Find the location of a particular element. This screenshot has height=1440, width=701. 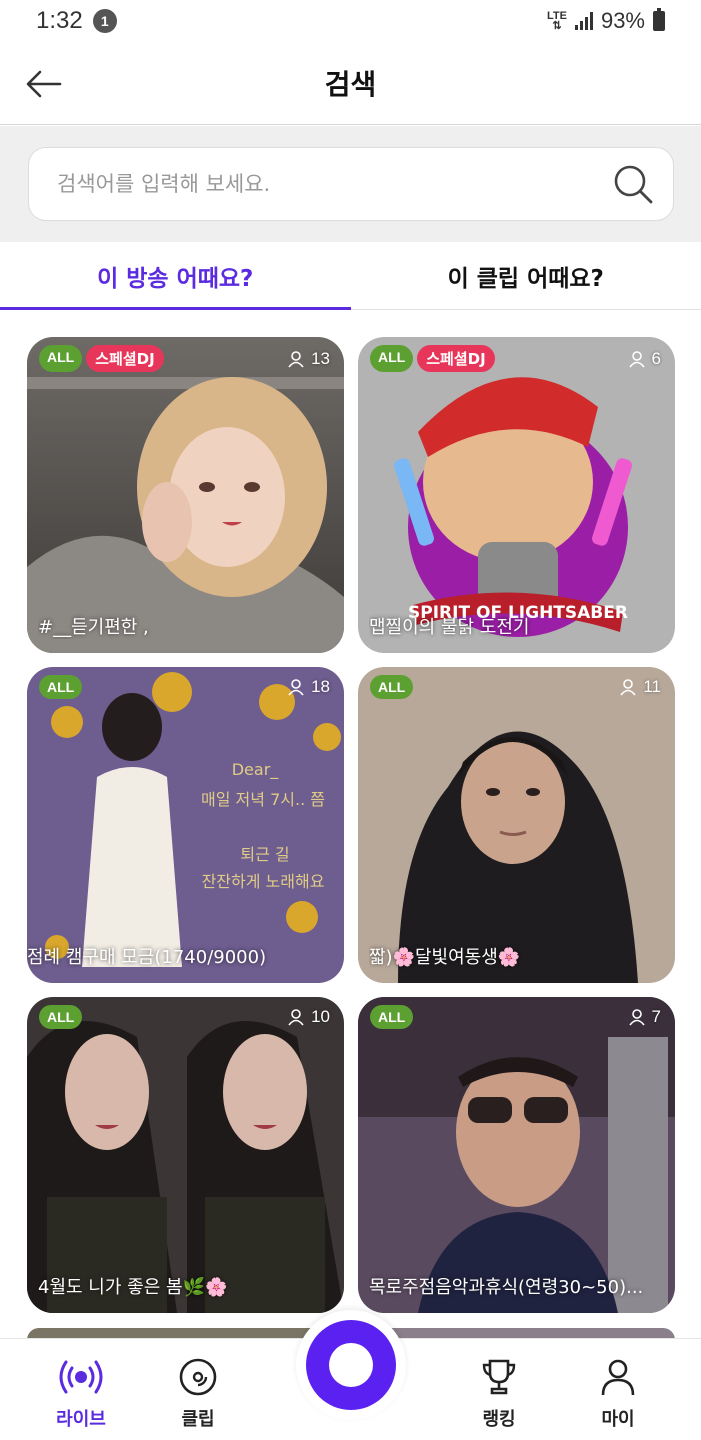

tab-bar: 이 방송 어때요? 이 클립 어때요? is located at coordinates (350, 276).